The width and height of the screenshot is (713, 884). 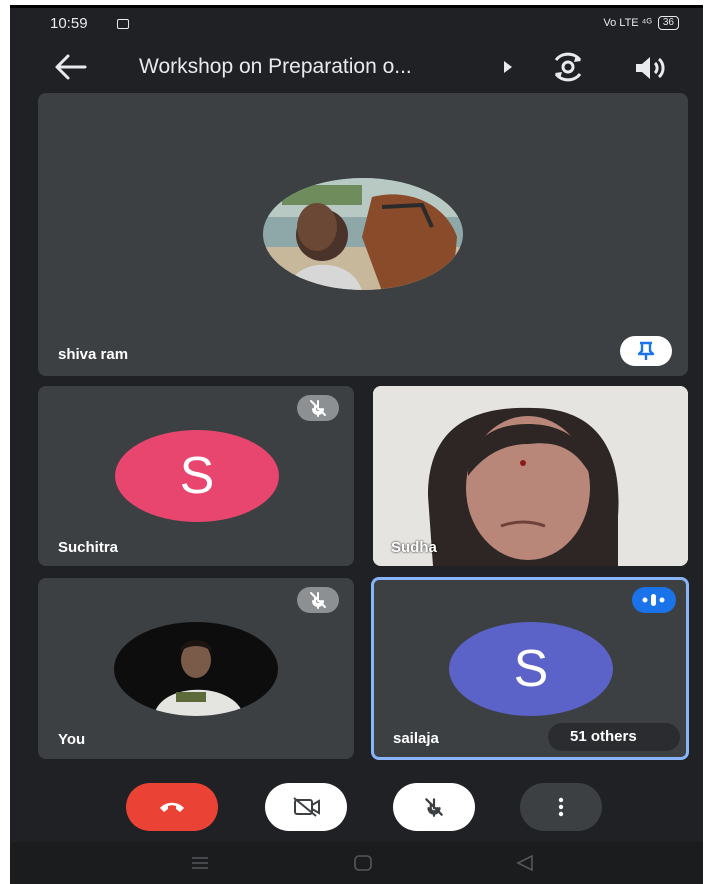 What do you see at coordinates (69, 23) in the screenshot?
I see `status-time: 10:59` at bounding box center [69, 23].